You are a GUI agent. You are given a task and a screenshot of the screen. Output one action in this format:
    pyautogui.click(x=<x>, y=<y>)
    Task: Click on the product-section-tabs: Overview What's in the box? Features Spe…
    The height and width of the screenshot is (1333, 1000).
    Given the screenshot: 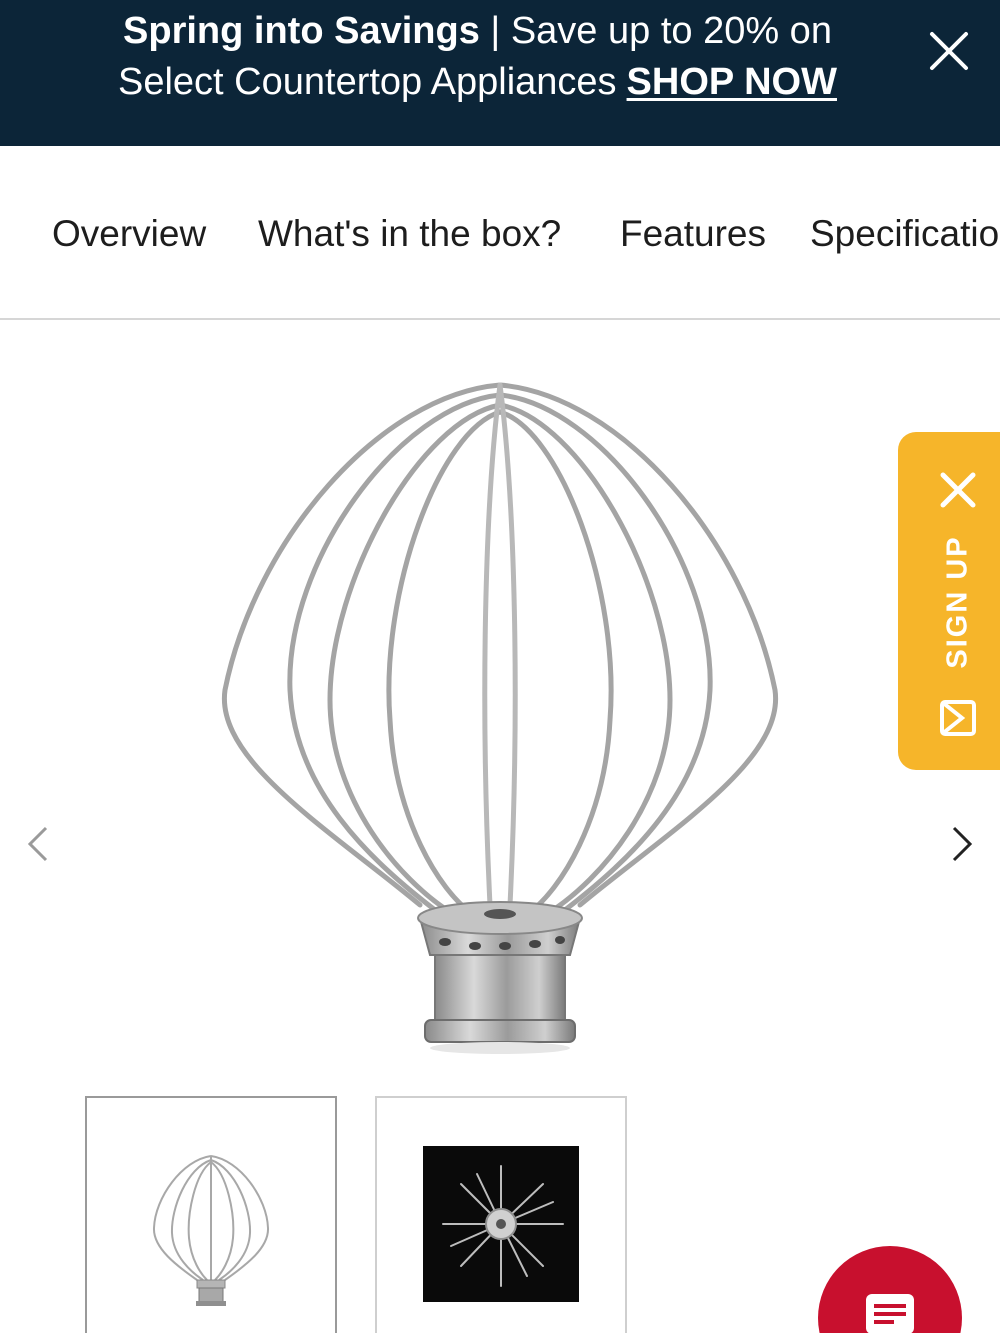 What is the action you would take?
    pyautogui.click(x=500, y=233)
    